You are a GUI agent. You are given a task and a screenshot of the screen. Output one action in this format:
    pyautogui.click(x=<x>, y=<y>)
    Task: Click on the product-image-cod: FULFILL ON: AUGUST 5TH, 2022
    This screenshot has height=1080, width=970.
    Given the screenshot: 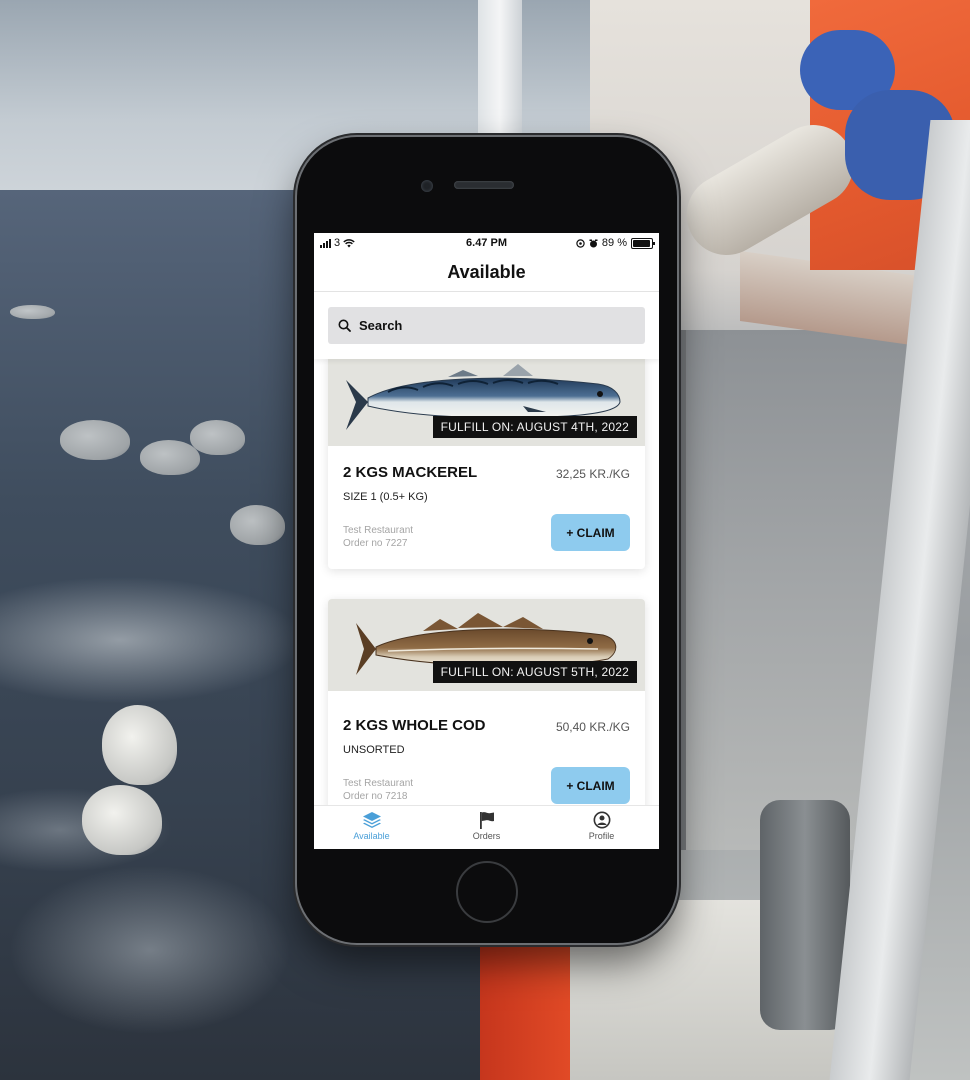 What is the action you would take?
    pyautogui.click(x=486, y=645)
    